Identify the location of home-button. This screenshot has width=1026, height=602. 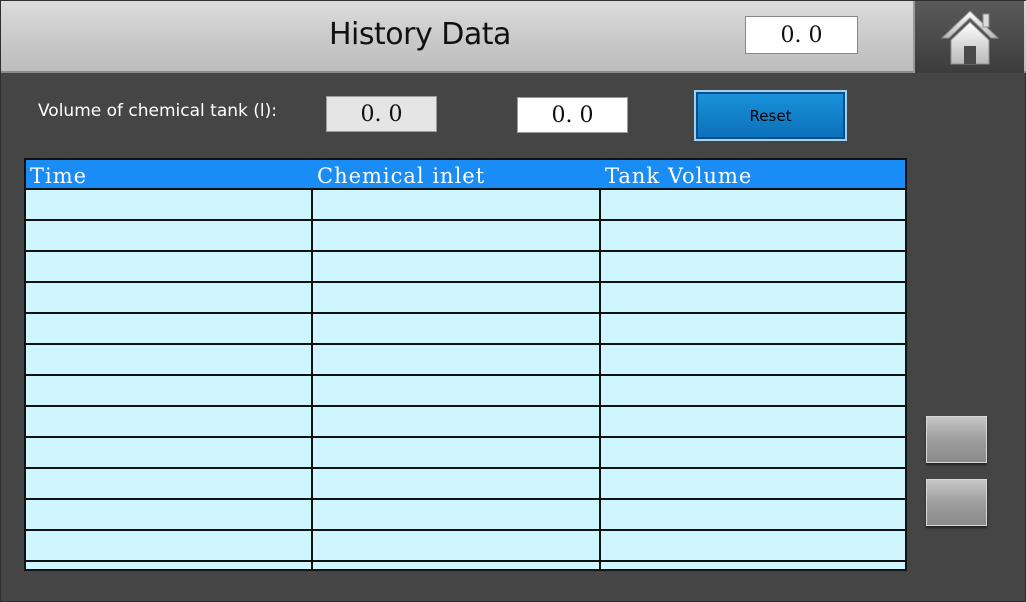
(968, 37).